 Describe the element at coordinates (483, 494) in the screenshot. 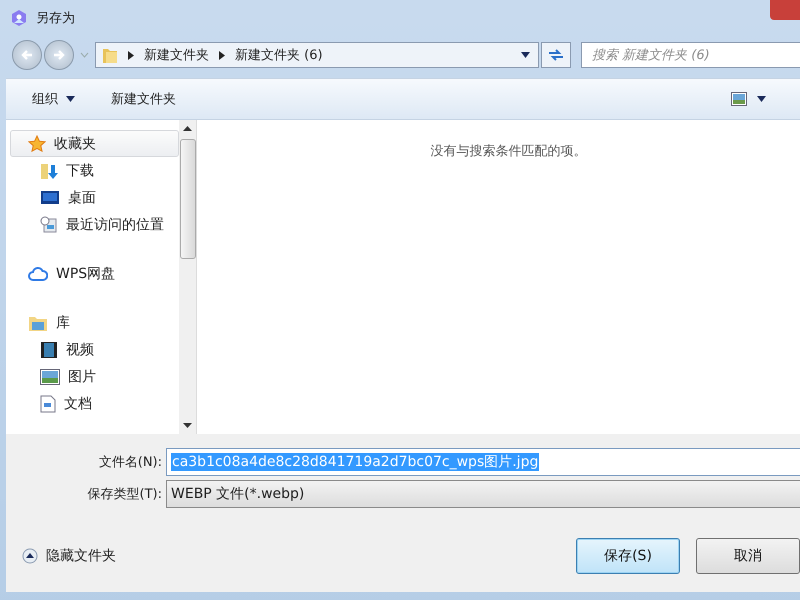

I see `file-type-dropdown: WEBP 文件(*.webp)` at that location.